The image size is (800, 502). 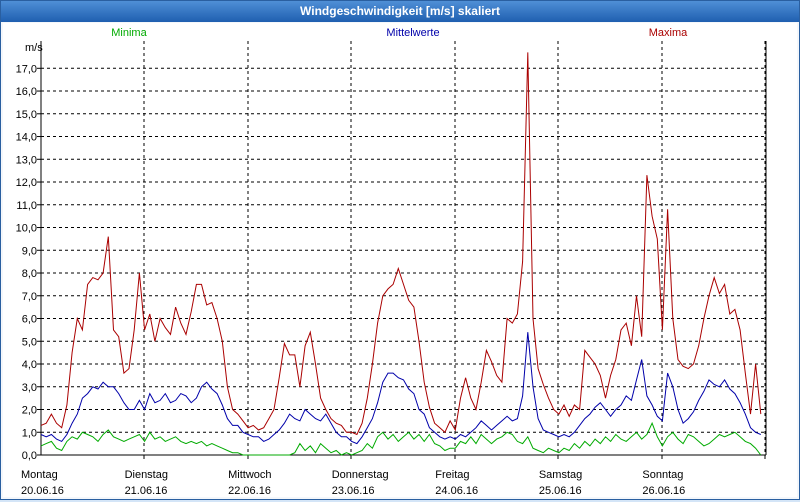 I want to click on x-tick-day: Samstag, so click(x=560, y=475).